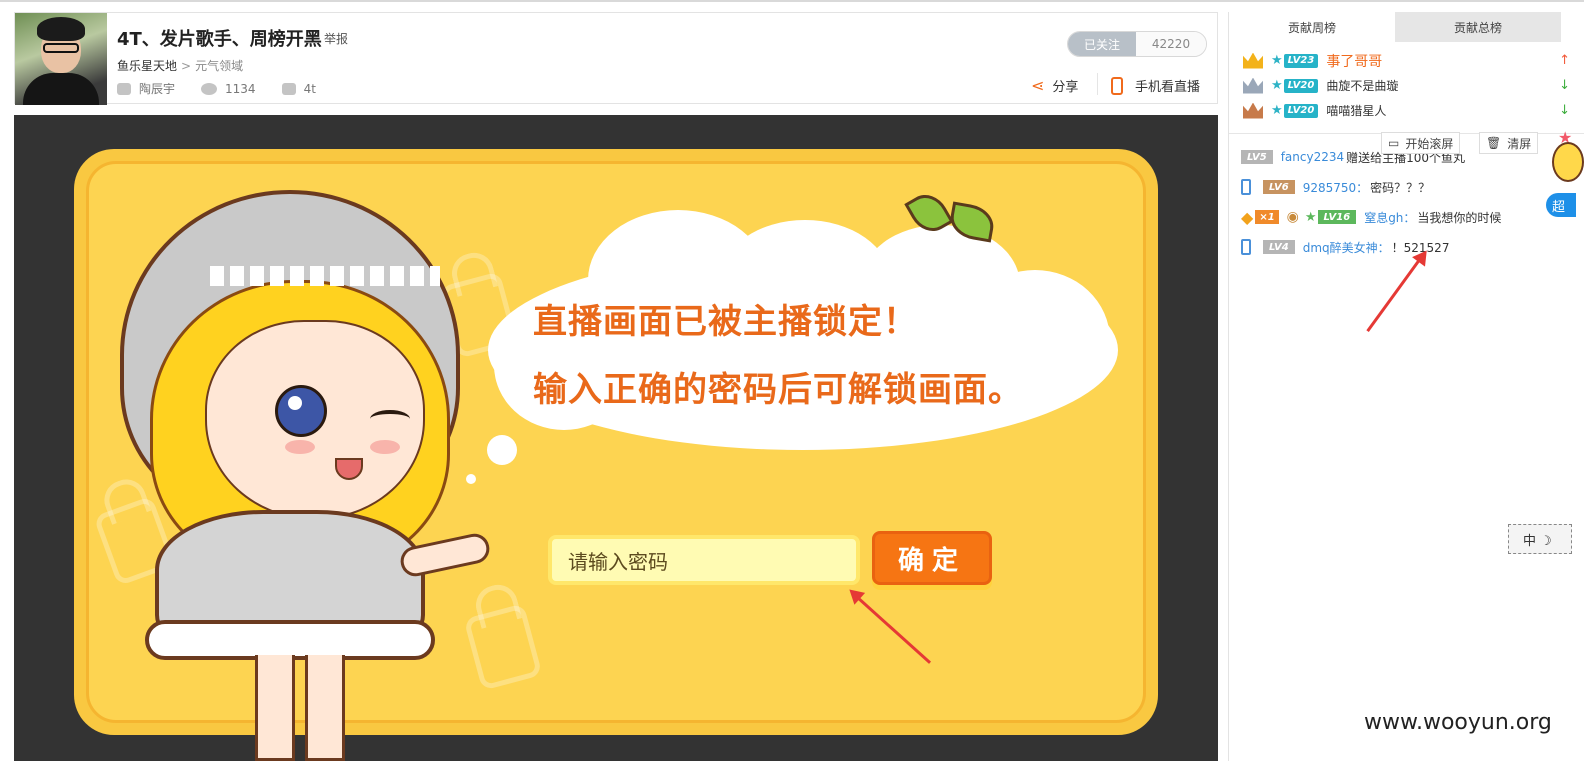 This screenshot has height=761, width=1584. I want to click on room-tag: 4t, so click(309, 88).